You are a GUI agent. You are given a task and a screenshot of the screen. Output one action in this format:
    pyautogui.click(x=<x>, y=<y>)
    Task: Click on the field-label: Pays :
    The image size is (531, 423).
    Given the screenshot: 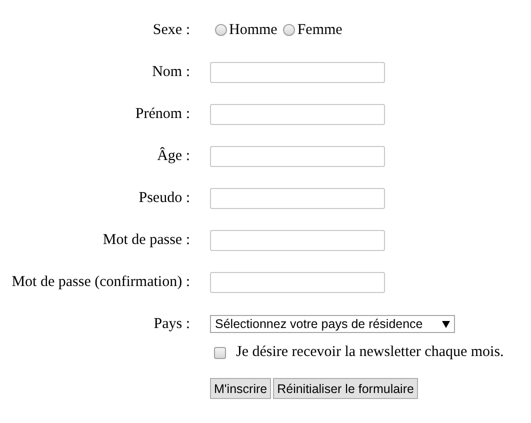 What is the action you would take?
    pyautogui.click(x=171, y=324)
    